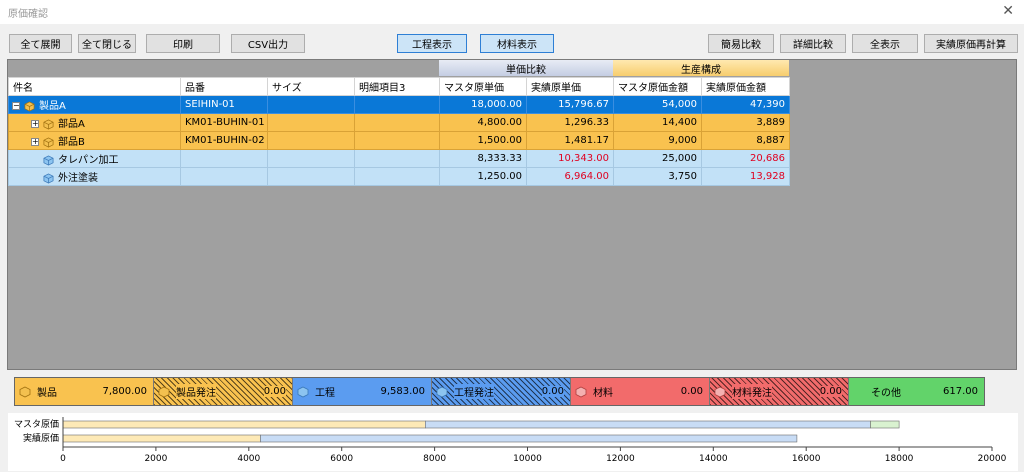 The height and width of the screenshot is (472, 1024). What do you see at coordinates (745, 140) in the screenshot?
I see `actual-amount-cell: 8,887` at bounding box center [745, 140].